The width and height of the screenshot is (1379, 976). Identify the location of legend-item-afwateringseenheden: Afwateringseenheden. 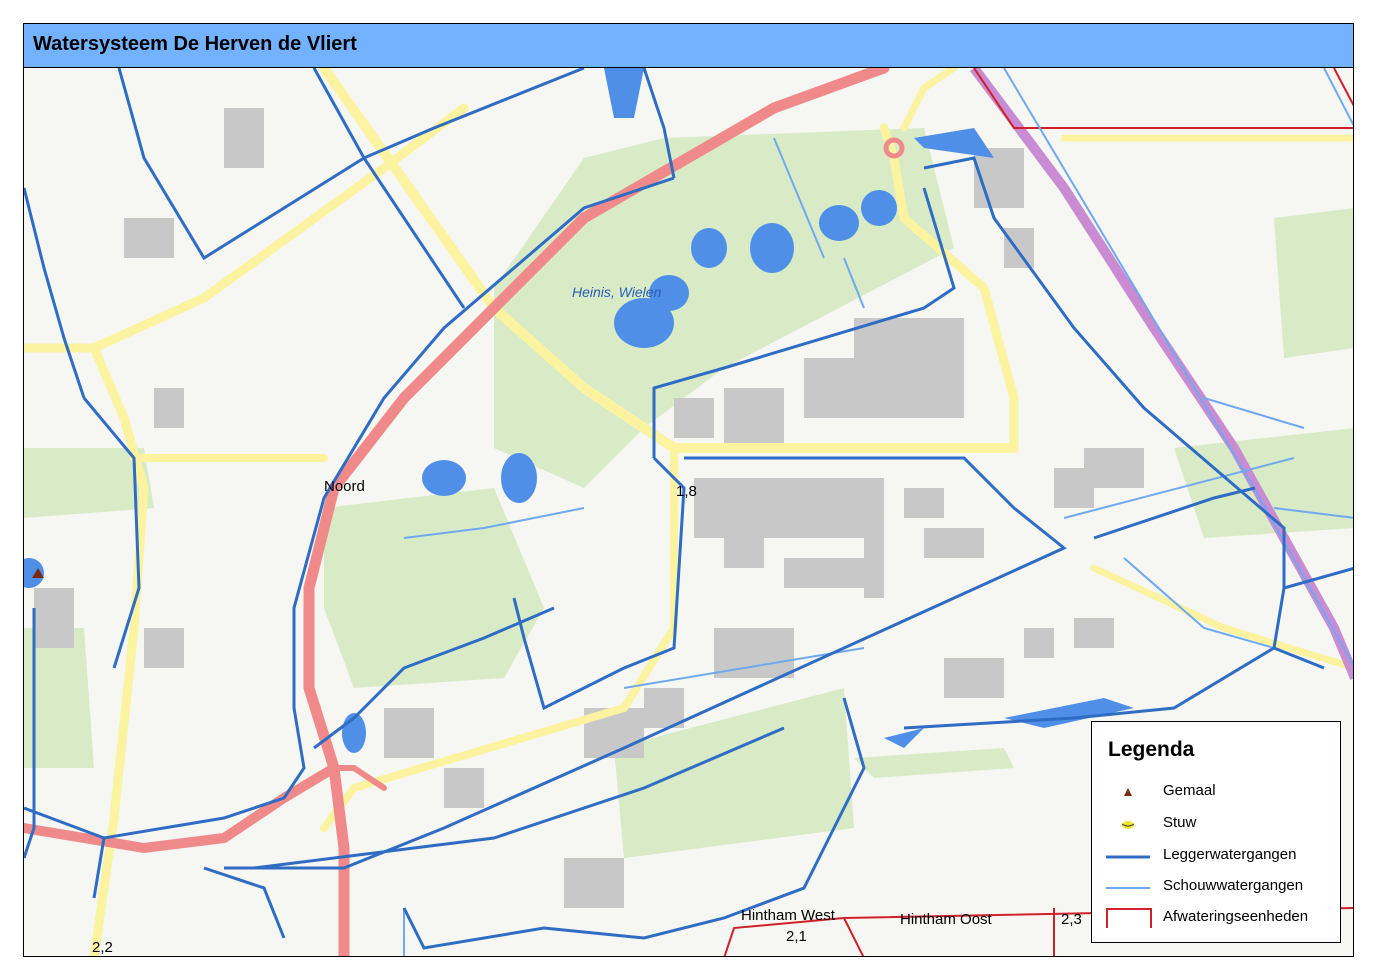
(1217, 918).